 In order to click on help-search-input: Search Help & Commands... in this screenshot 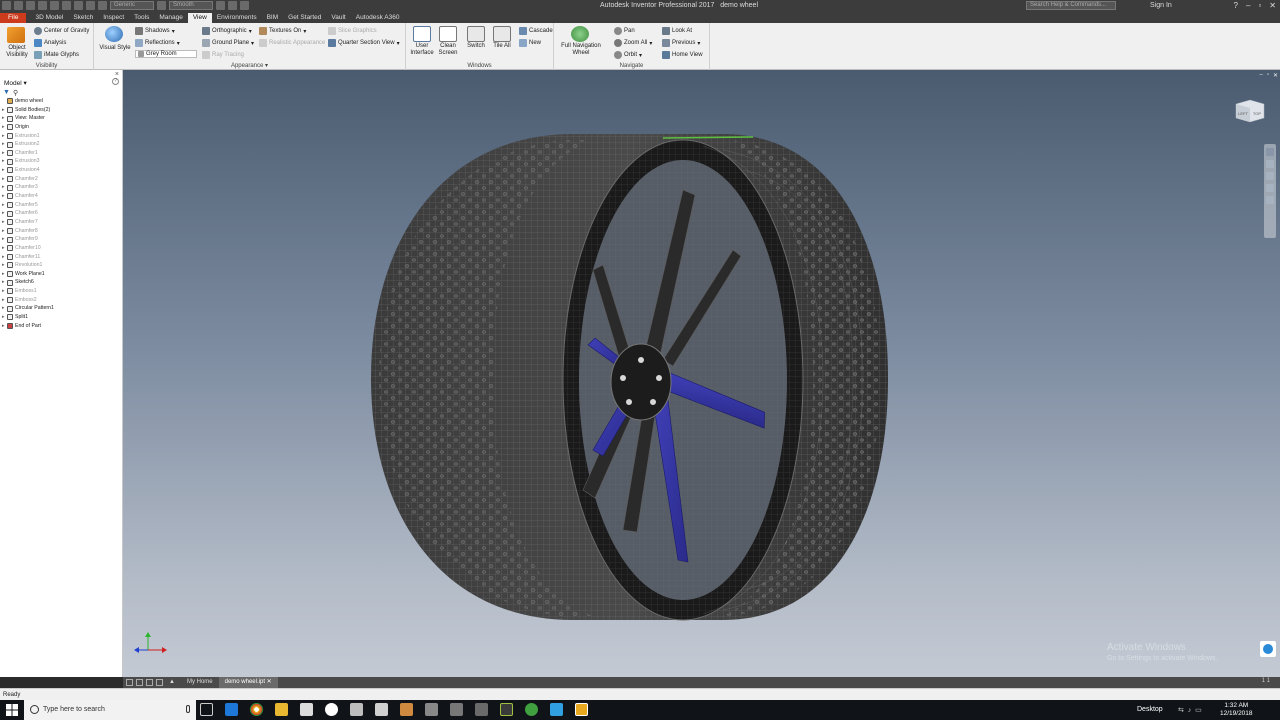, I will do `click(1071, 5)`.